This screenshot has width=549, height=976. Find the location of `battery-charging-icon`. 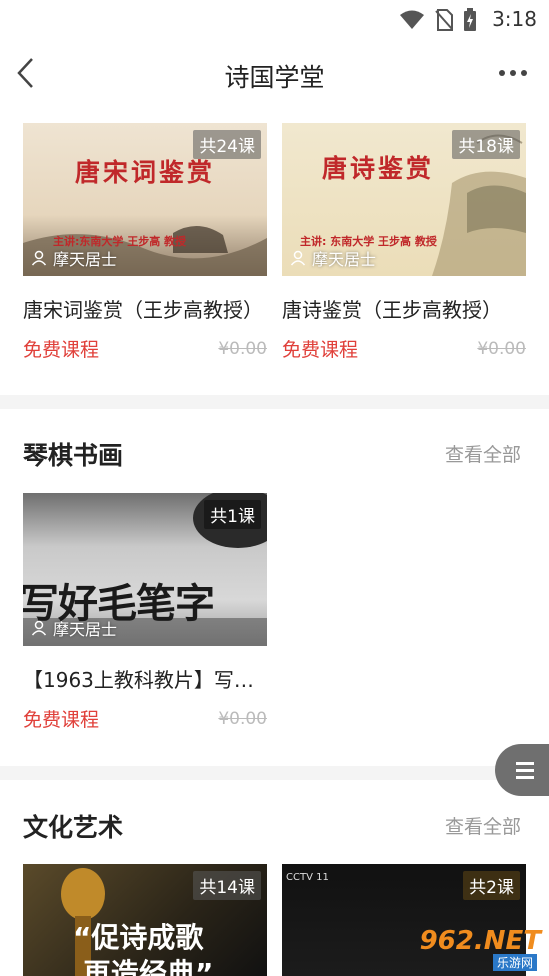

battery-charging-icon is located at coordinates (470, 19).